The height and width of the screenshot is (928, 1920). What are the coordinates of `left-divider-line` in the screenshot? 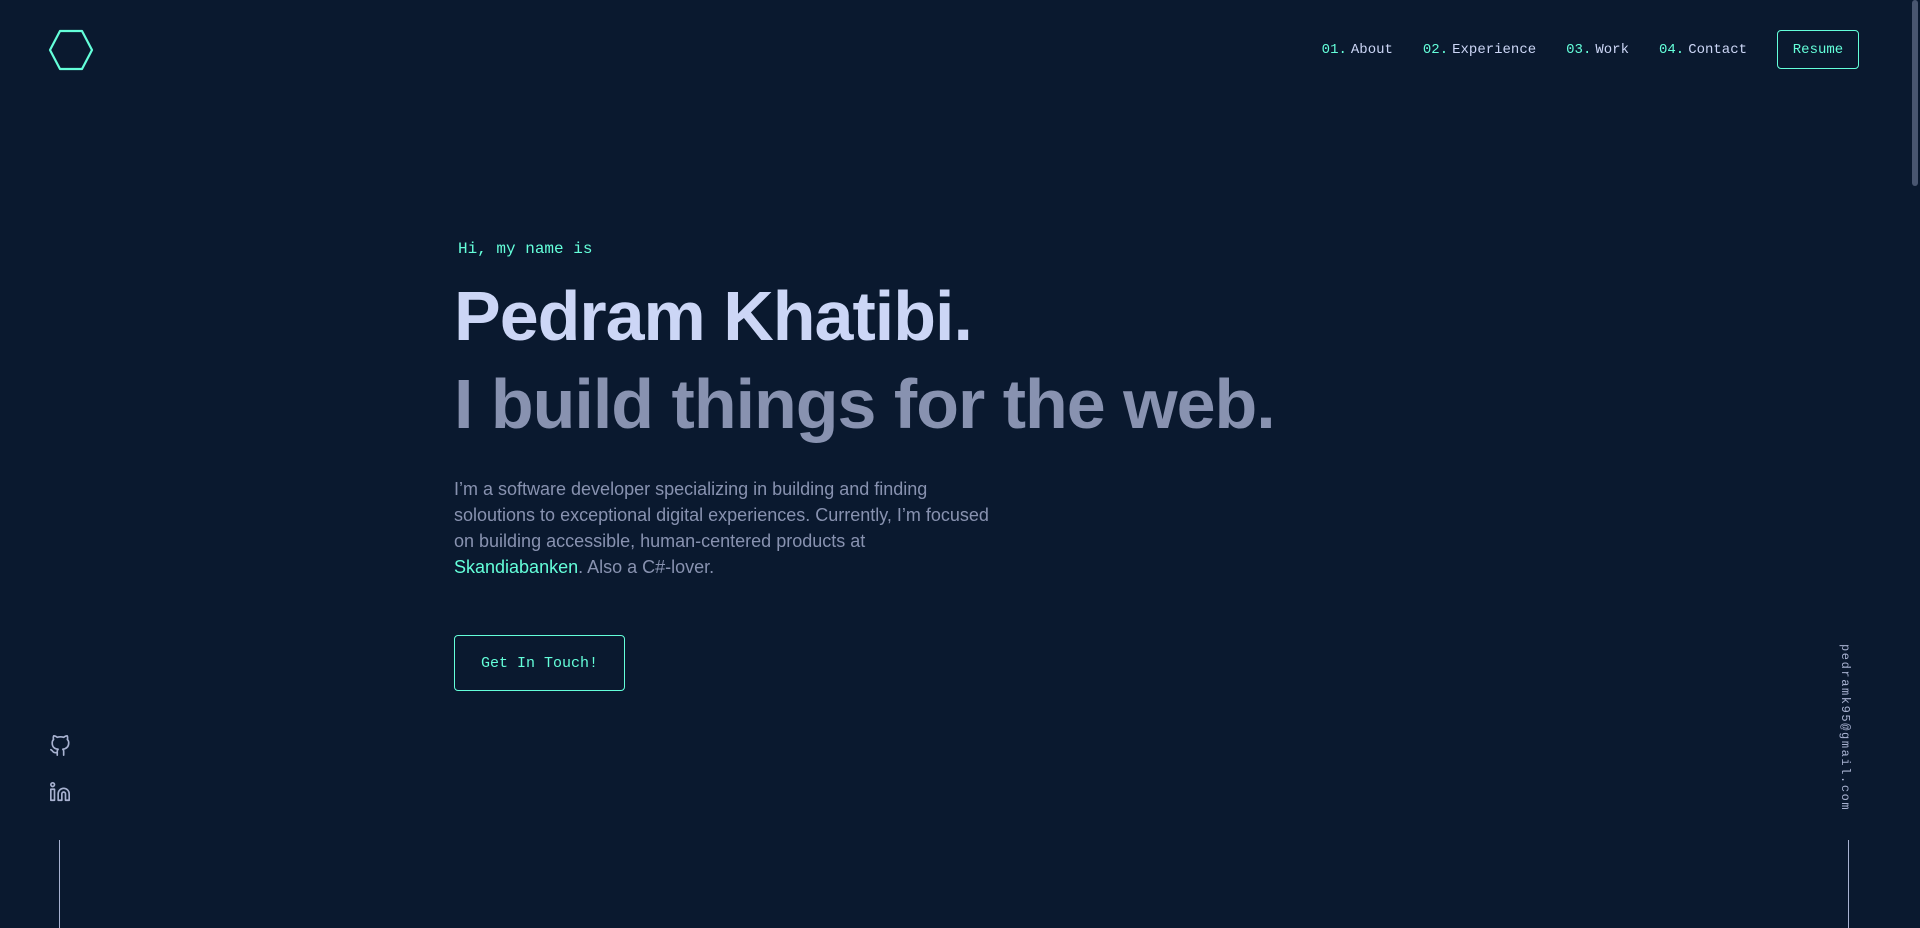 It's located at (59, 884).